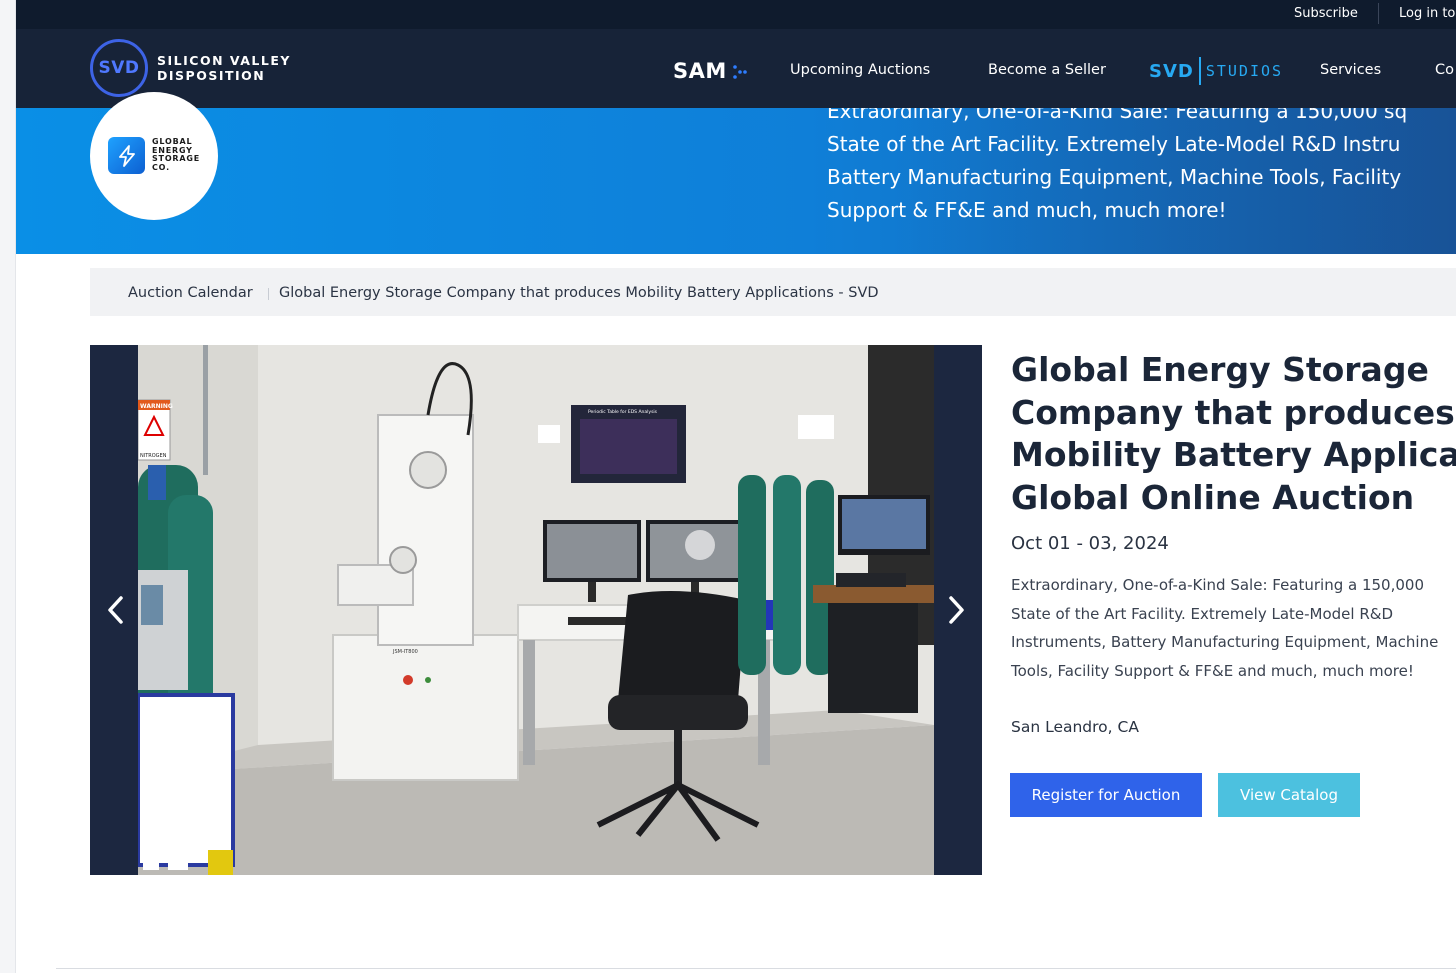 This screenshot has height=973, width=1456. I want to click on svd-studios-link: SVD STUDIOS, so click(1216, 71).